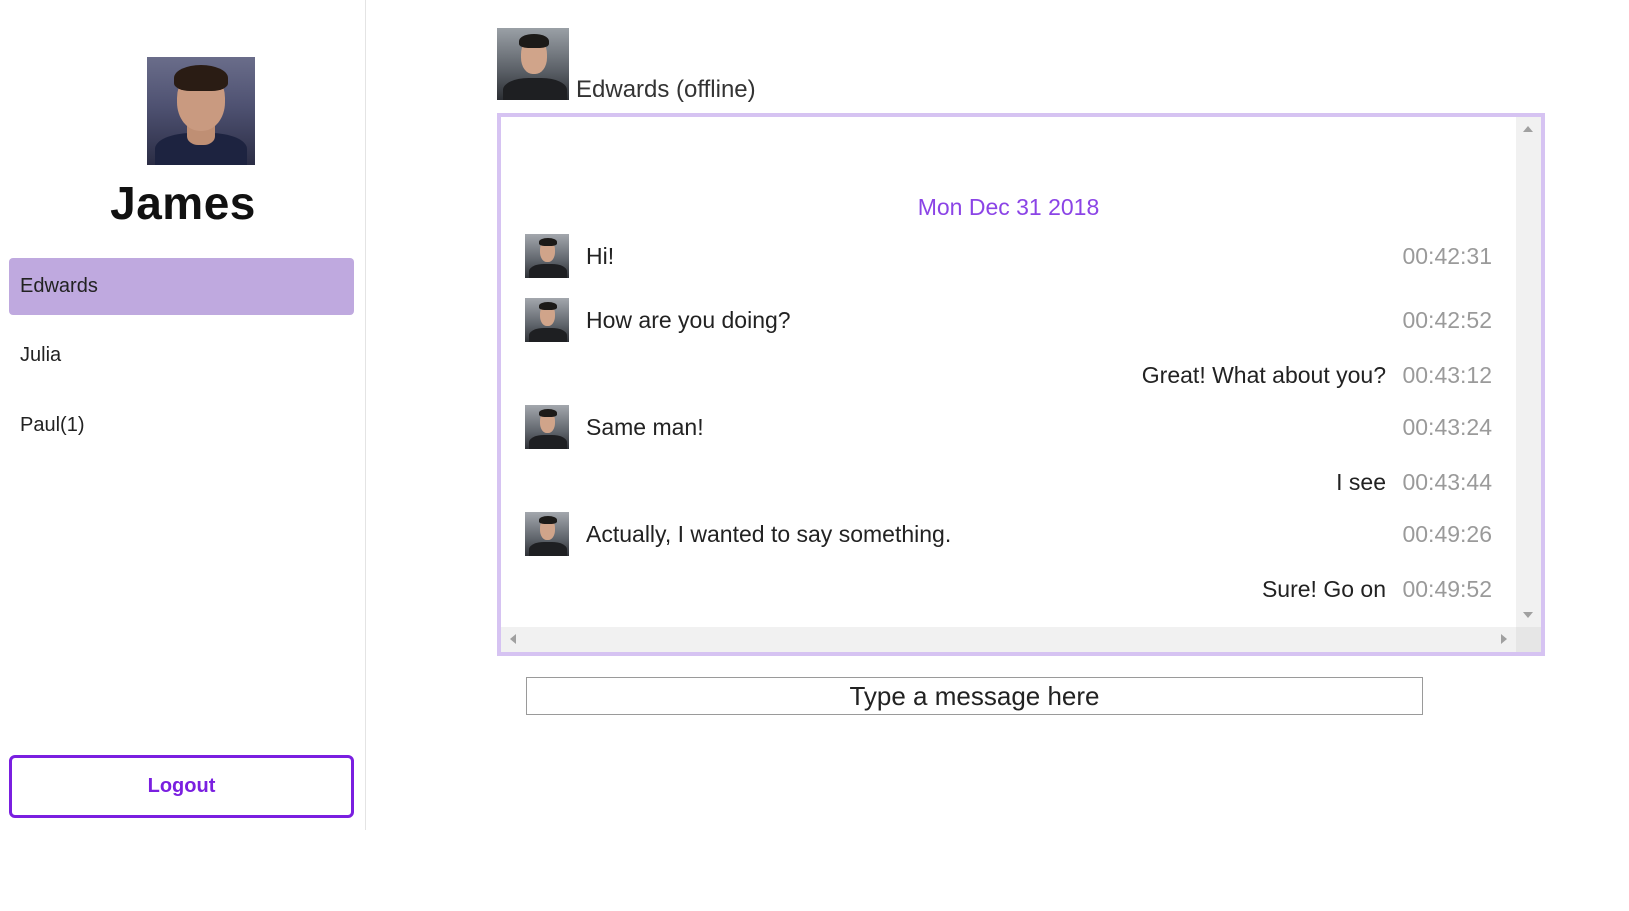 The height and width of the screenshot is (911, 1629). What do you see at coordinates (1504, 639) in the screenshot?
I see `scroll-right-arrow-icon` at bounding box center [1504, 639].